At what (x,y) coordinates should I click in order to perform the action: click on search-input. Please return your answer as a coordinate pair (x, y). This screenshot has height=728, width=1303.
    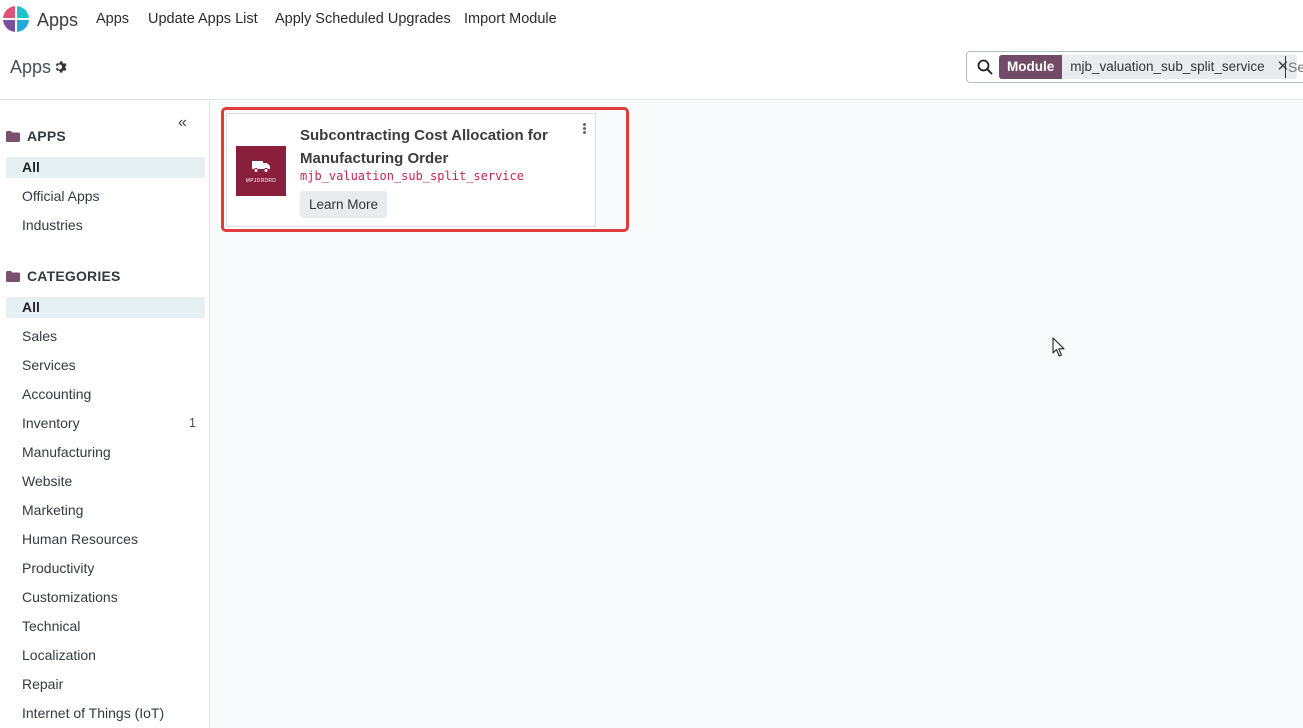
    Looking at the image, I should click on (1294, 67).